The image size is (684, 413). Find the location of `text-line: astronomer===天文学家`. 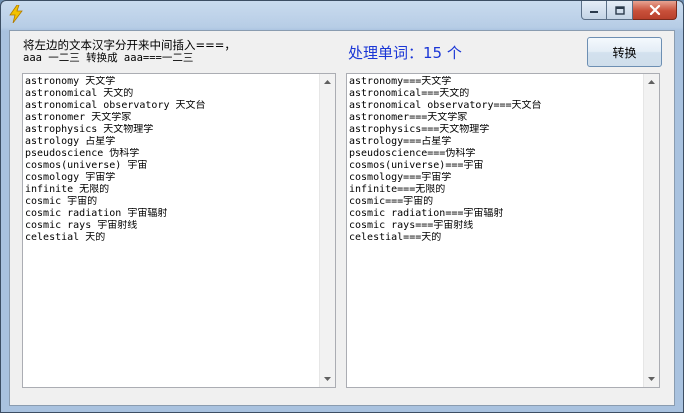

text-line: astronomer===天文学家 is located at coordinates (408, 117).